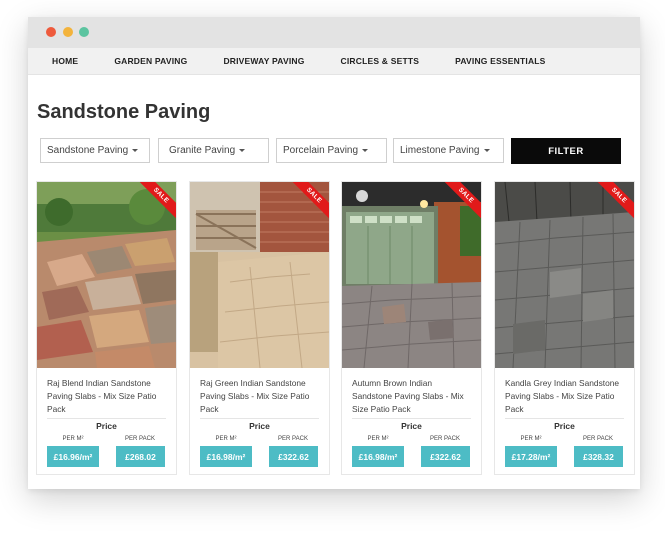 Image resolution: width=665 pixels, height=537 pixels. Describe the element at coordinates (150, 61) in the screenshot. I see `nav-garden-paving: GARDEN PAVING` at that location.